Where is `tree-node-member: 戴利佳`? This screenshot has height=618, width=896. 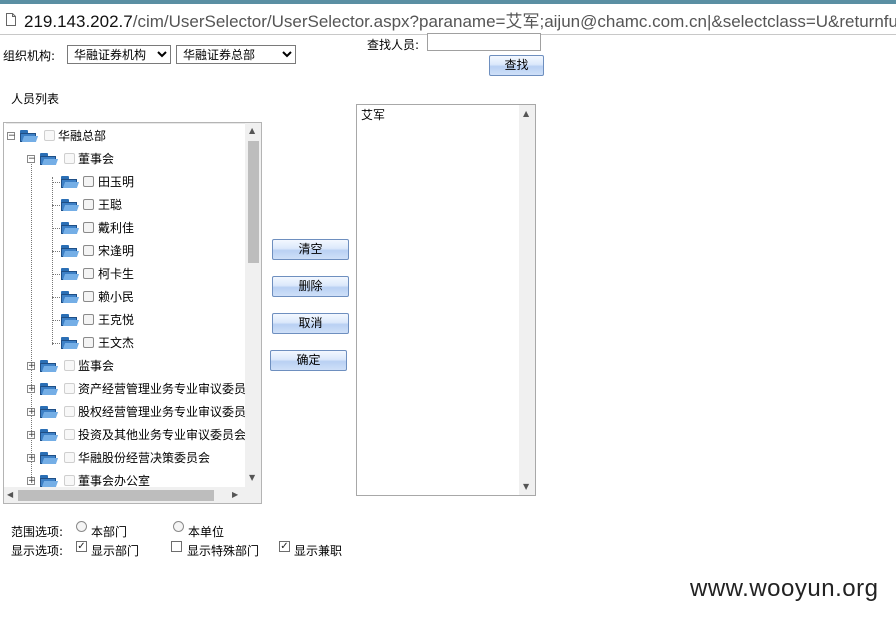
tree-node-member: 戴利佳 is located at coordinates (147, 228).